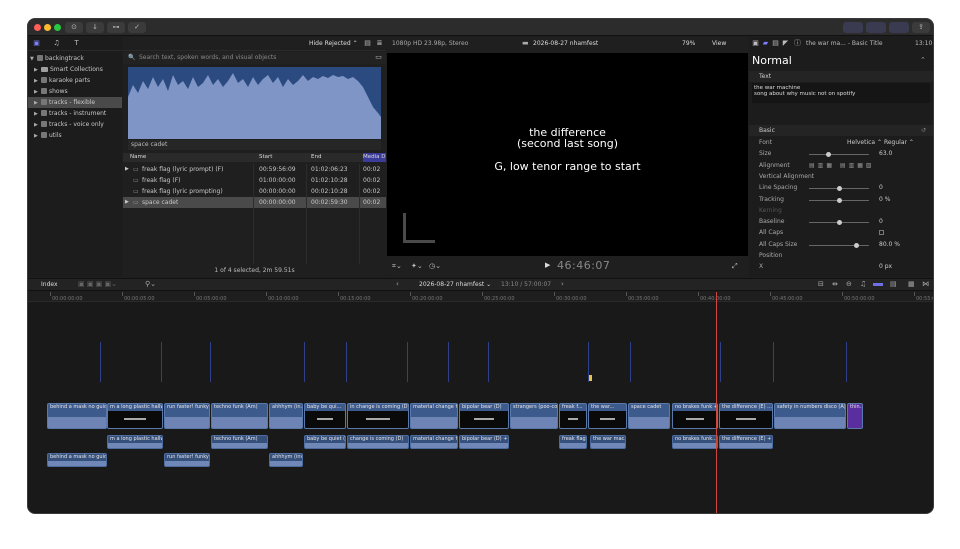 The height and width of the screenshot is (549, 960). Describe the element at coordinates (885, 266) in the screenshot. I see `param-value: 0 px` at that location.